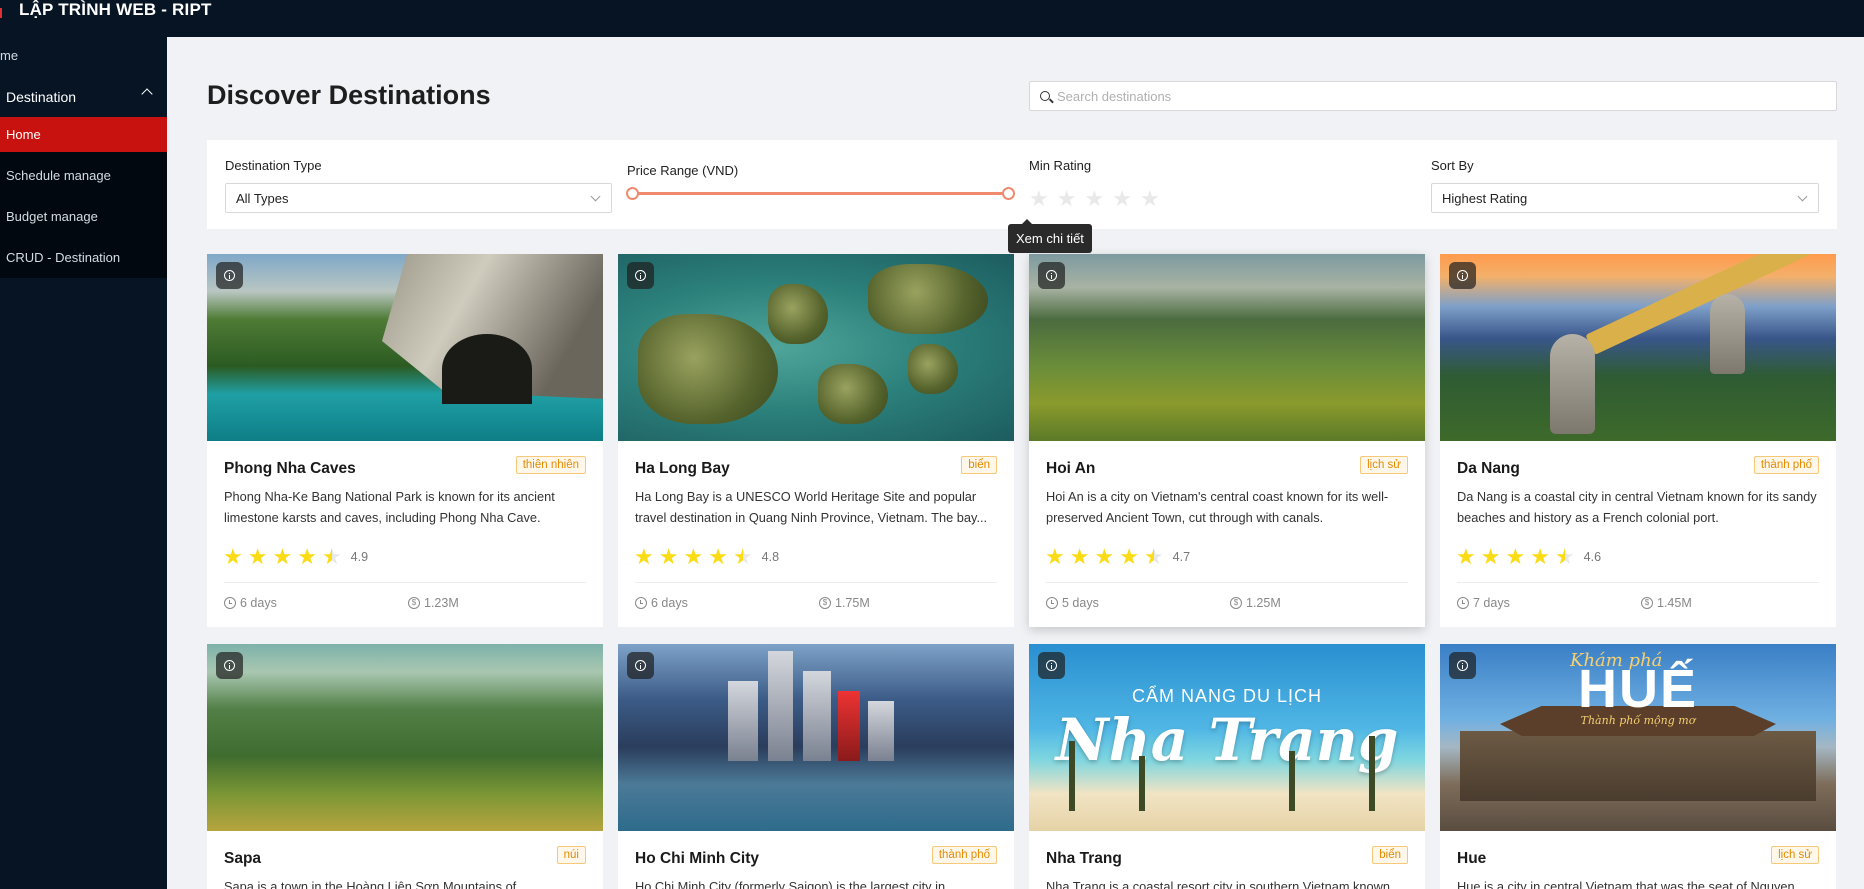 This screenshot has height=889, width=1864. Describe the element at coordinates (1071, 468) in the screenshot. I see `destination-name: Hoi An` at that location.